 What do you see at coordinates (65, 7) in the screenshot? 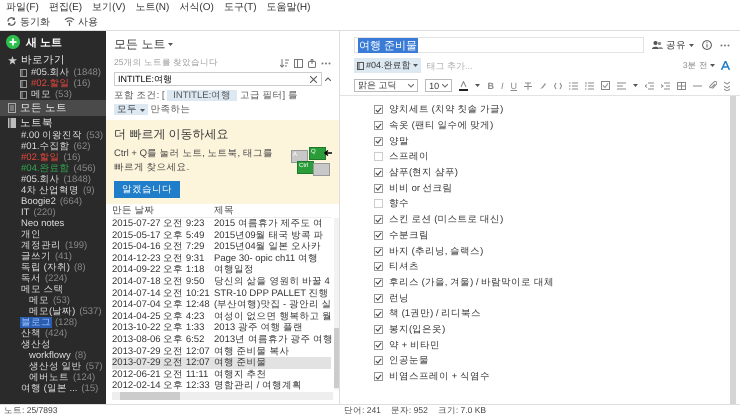
I see `menu-item: 편집(E)` at bounding box center [65, 7].